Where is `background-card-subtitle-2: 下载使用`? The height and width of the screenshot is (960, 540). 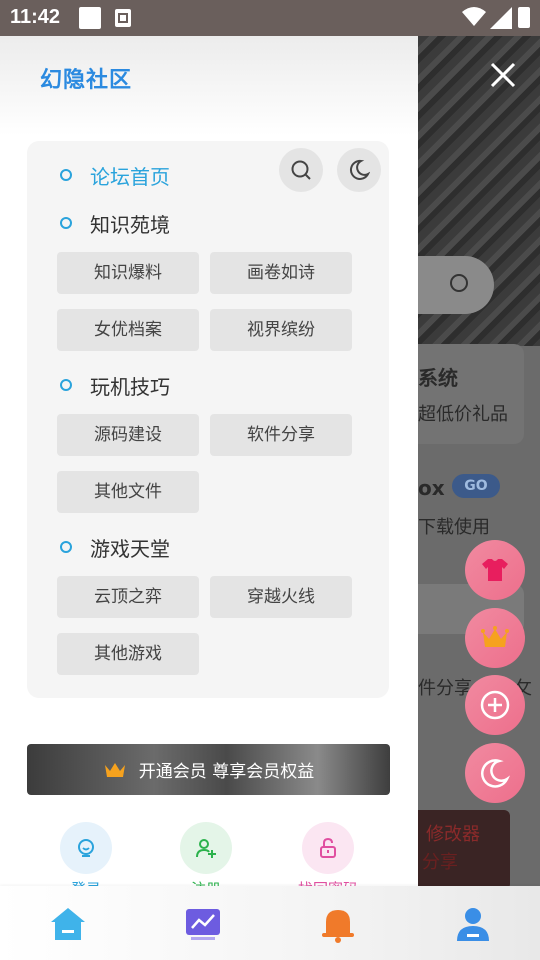 background-card-subtitle-2: 下载使用 is located at coordinates (454, 527).